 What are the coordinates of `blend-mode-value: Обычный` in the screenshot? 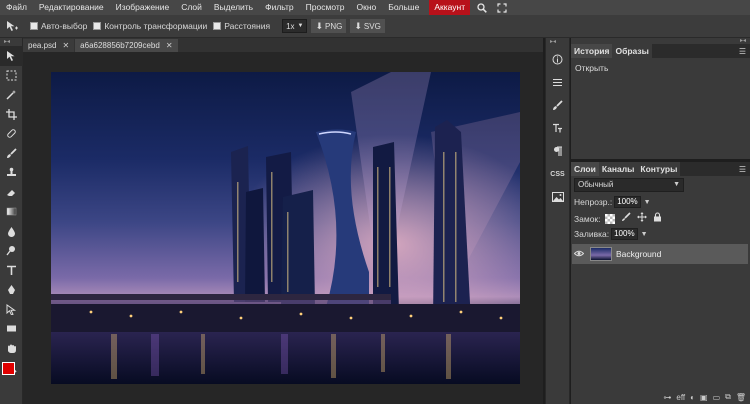 It's located at (596, 184).